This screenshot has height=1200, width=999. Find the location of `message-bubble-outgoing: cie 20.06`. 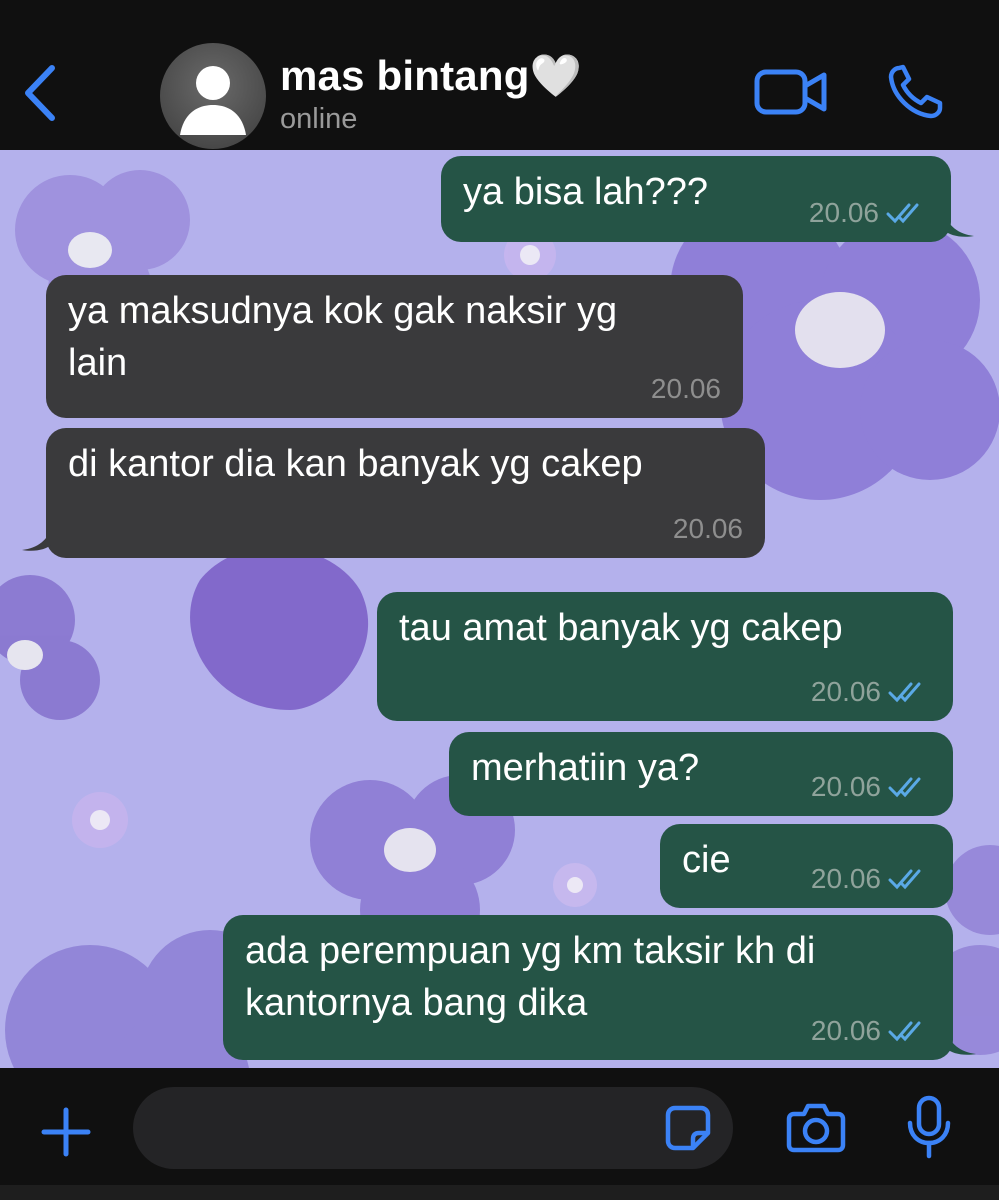

message-bubble-outgoing: cie 20.06 is located at coordinates (806, 866).